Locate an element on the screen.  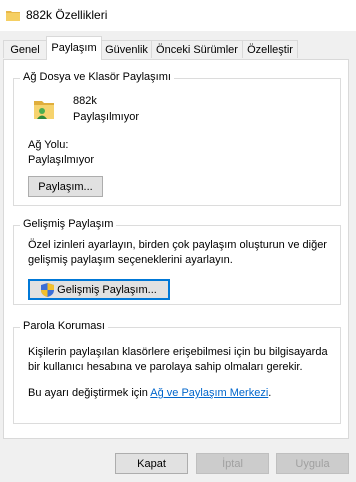
uac-shield-icon is located at coordinates (48, 289).